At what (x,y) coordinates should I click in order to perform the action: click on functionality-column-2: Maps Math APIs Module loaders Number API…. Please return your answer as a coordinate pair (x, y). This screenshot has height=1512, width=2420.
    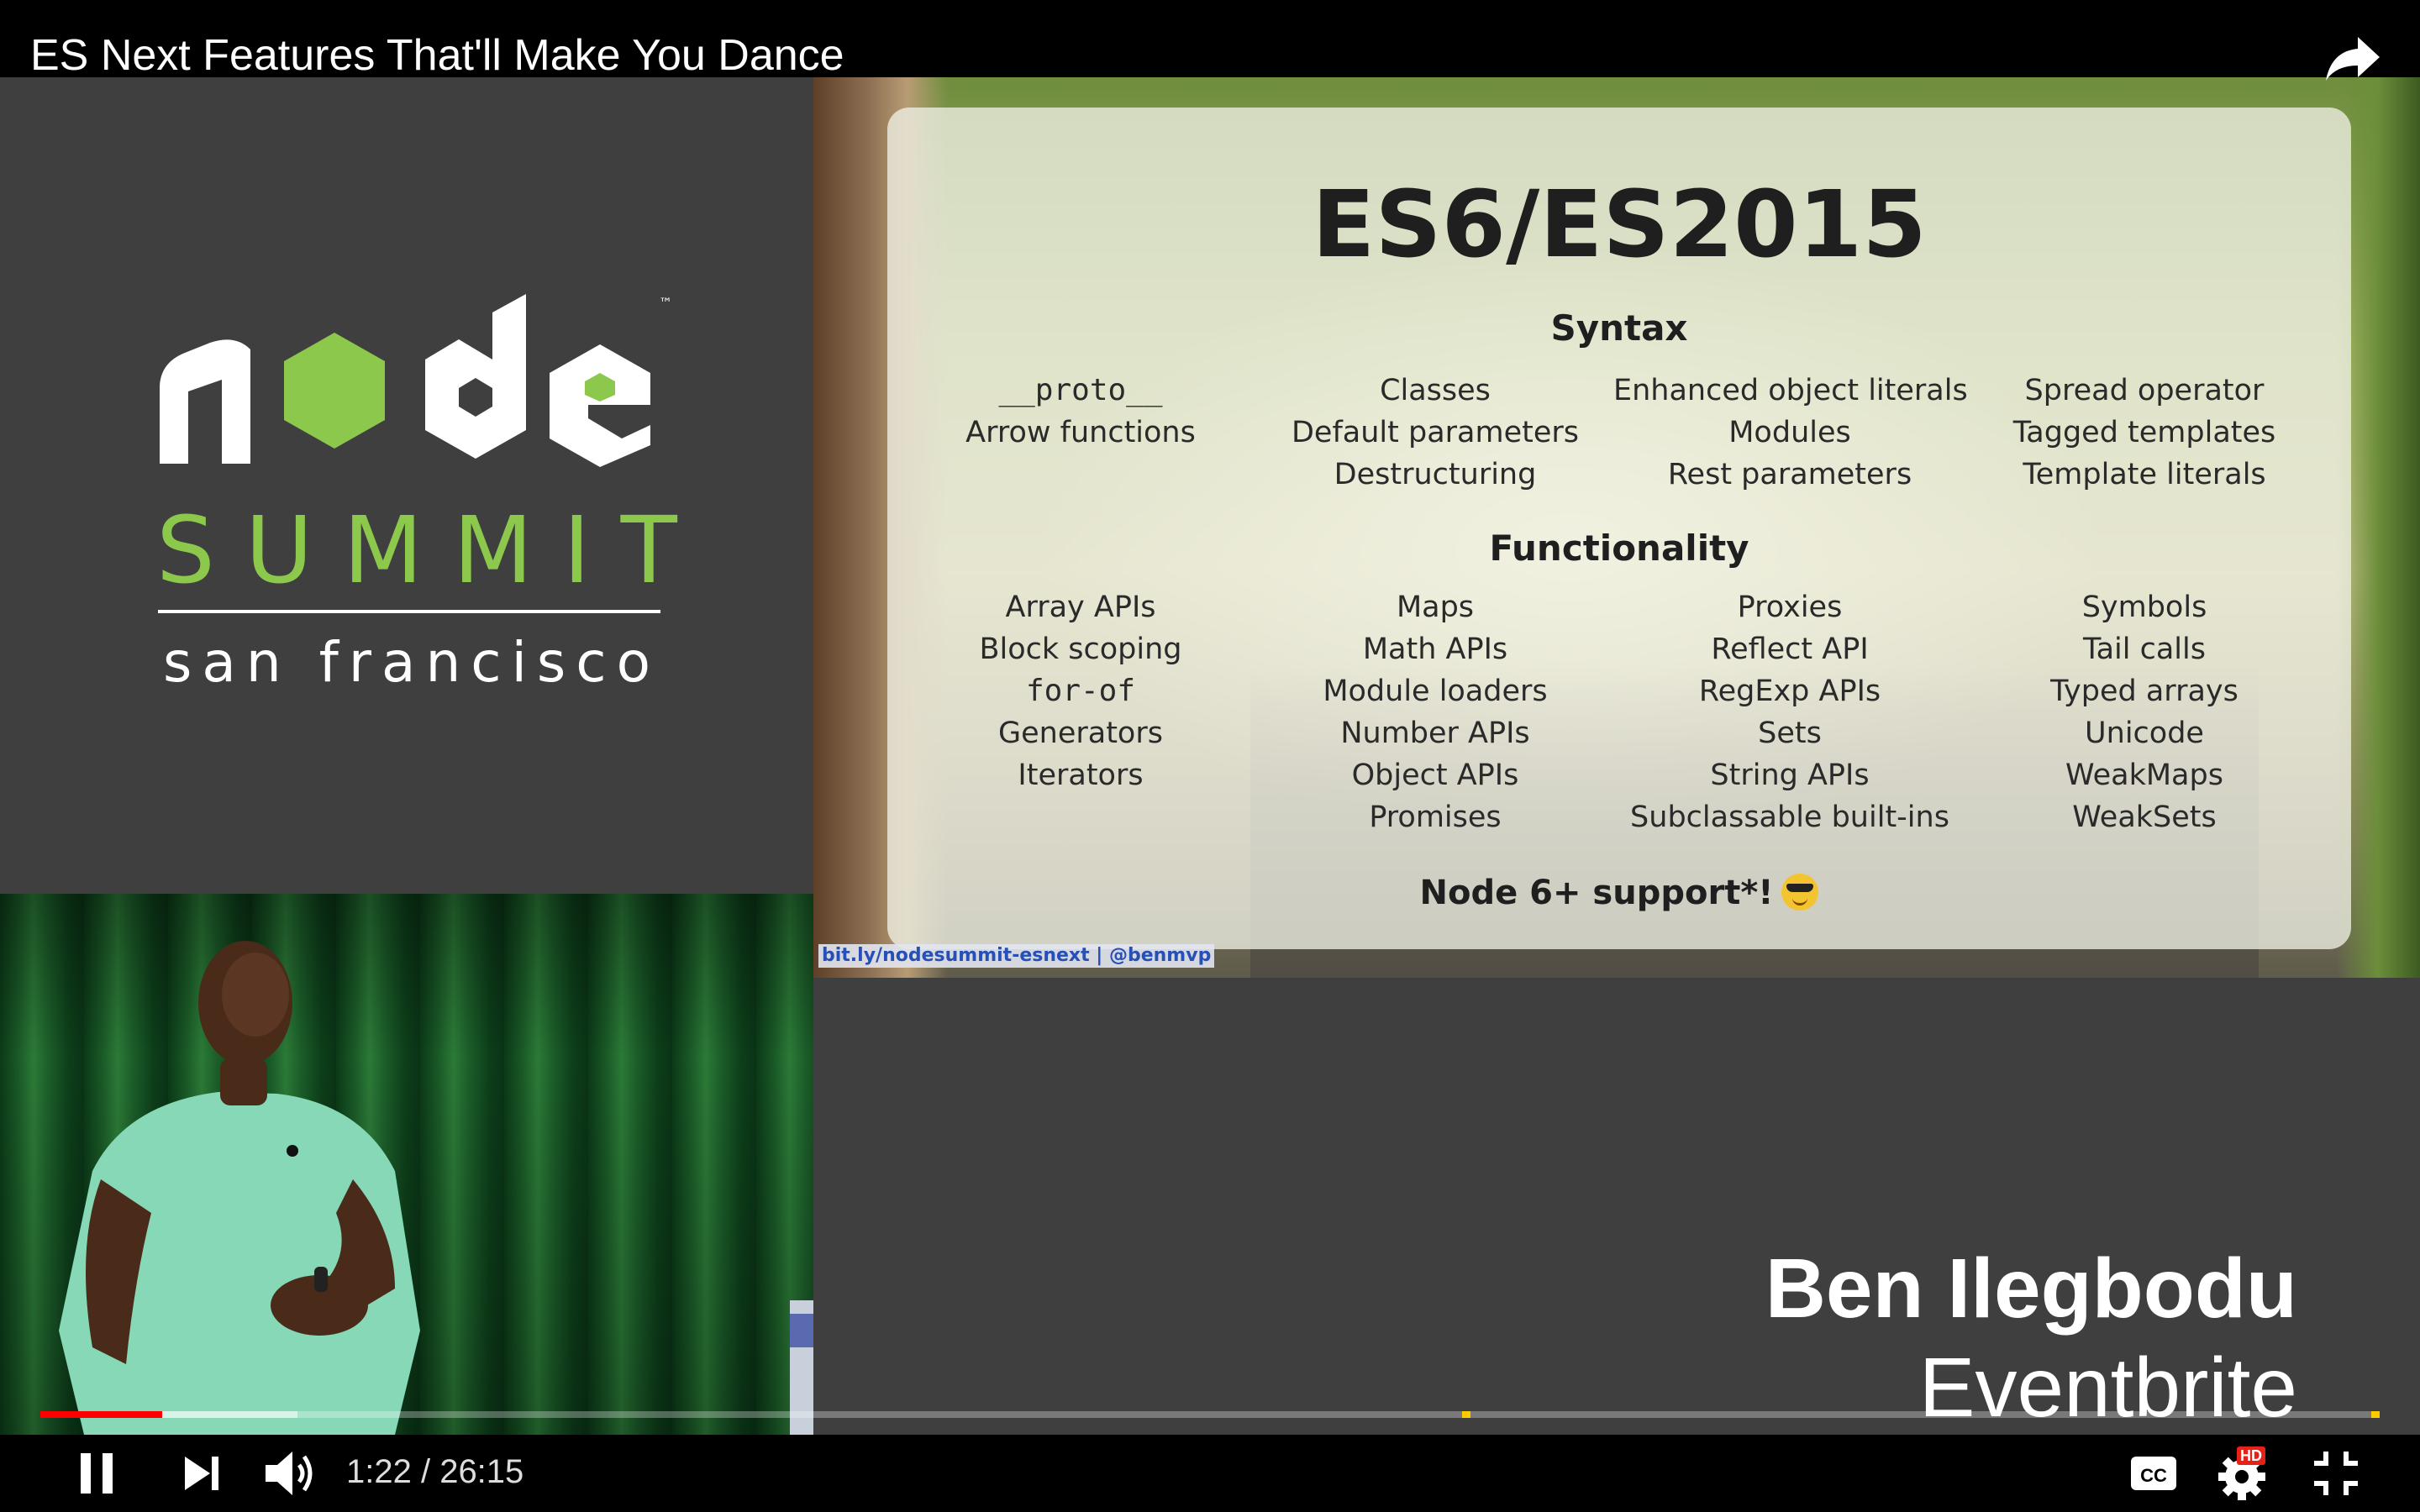
    Looking at the image, I should click on (1436, 712).